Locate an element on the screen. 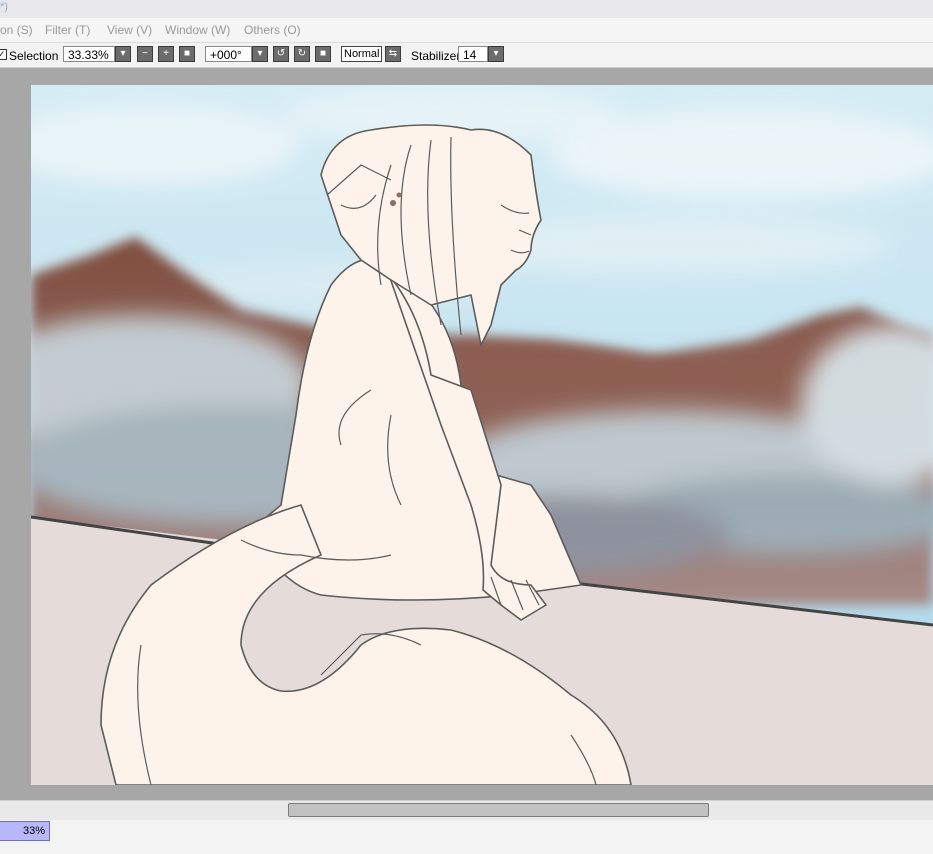 The width and height of the screenshot is (933, 854). rotate-right-button: ↻ is located at coordinates (302, 54).